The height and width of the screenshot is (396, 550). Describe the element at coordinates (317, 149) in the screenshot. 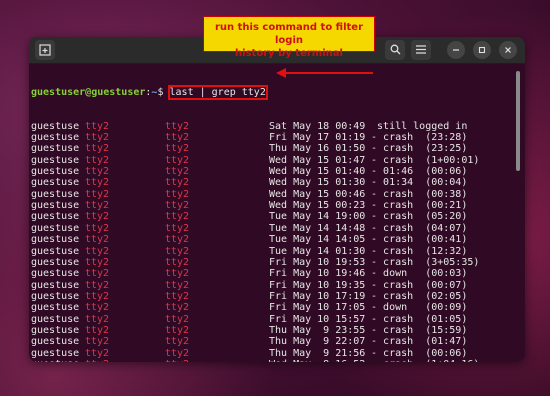

I see `row-date: Thu May 16 01:50` at that location.